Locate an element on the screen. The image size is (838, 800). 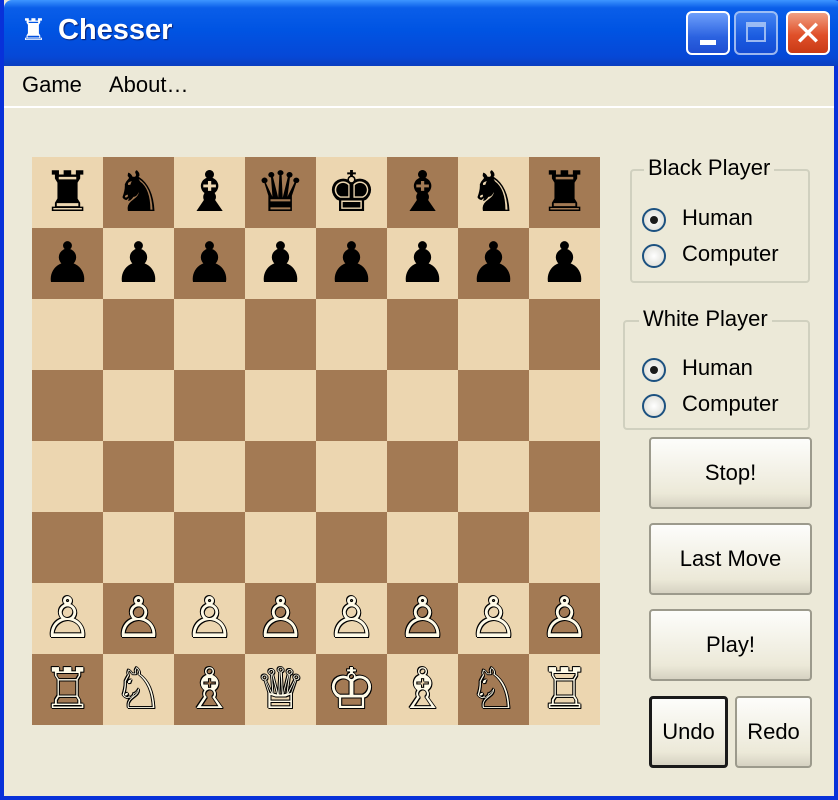
square-b3 is located at coordinates (138, 547).